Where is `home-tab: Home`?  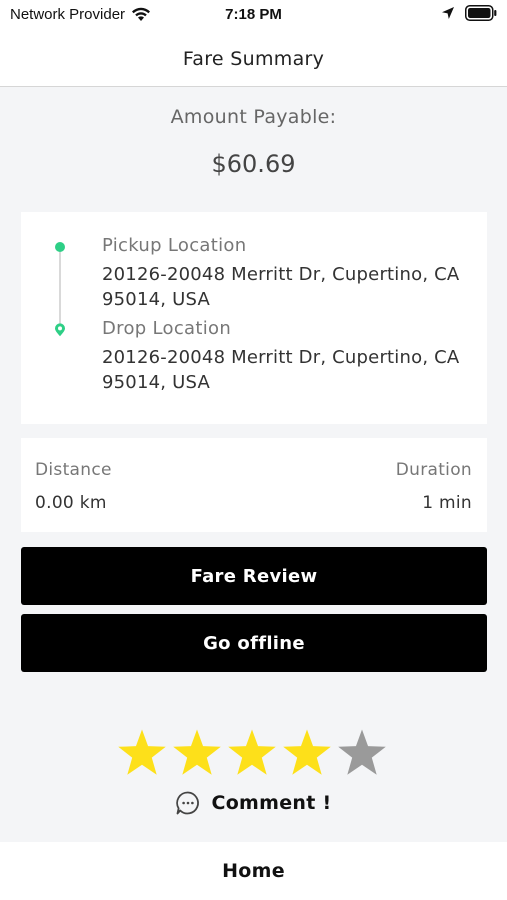
home-tab: Home is located at coordinates (253, 871).